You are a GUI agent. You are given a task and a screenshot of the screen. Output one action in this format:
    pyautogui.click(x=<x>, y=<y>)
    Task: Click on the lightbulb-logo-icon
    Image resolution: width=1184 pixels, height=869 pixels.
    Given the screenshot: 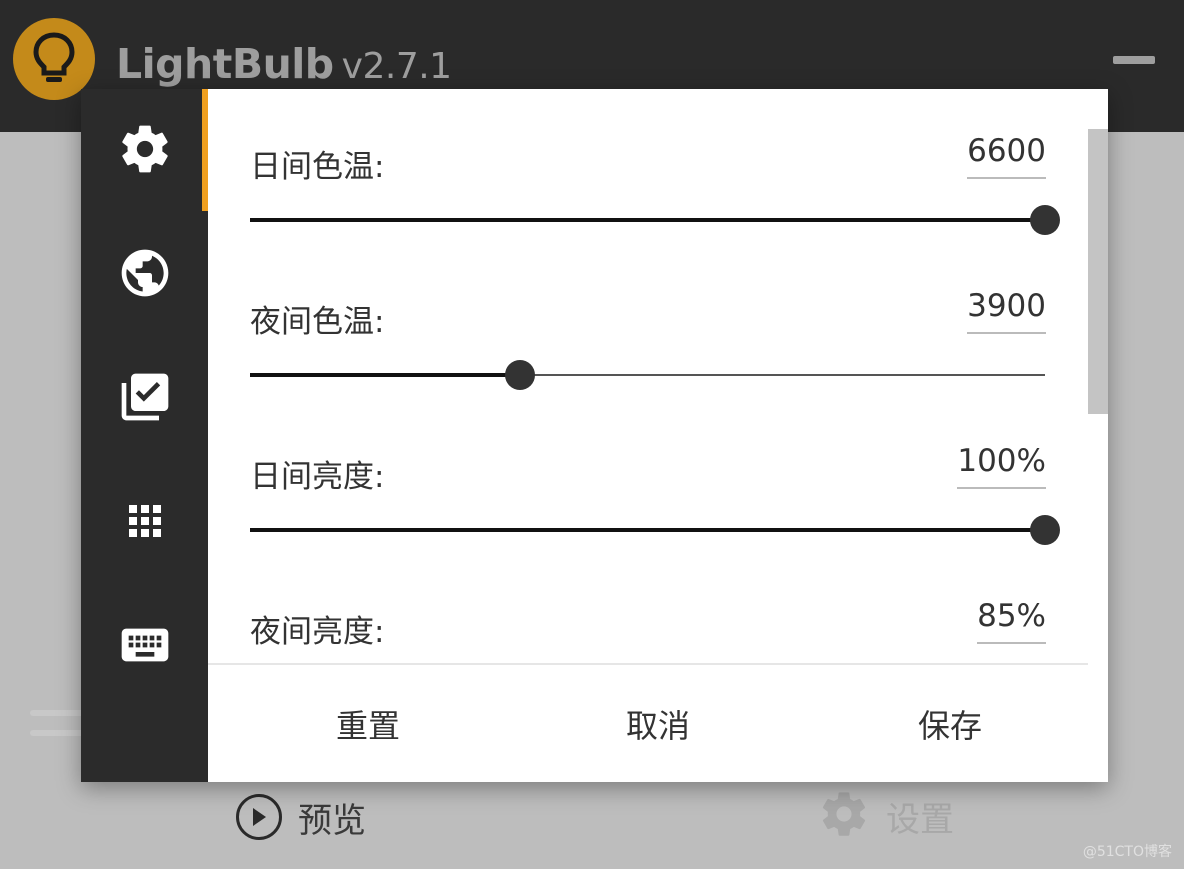 What is the action you would take?
    pyautogui.click(x=54, y=59)
    